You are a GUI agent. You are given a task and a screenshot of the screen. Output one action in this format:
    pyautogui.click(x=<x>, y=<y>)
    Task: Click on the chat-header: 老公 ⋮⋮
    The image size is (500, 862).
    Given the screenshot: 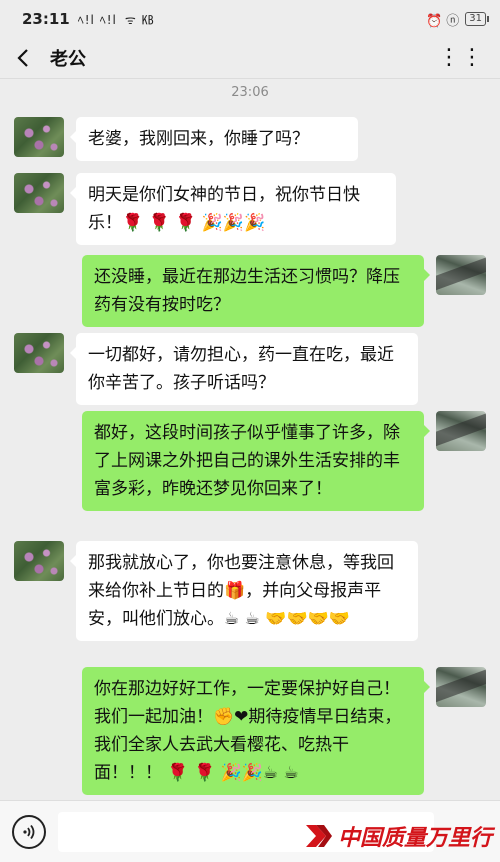 What is the action you would take?
    pyautogui.click(x=250, y=58)
    